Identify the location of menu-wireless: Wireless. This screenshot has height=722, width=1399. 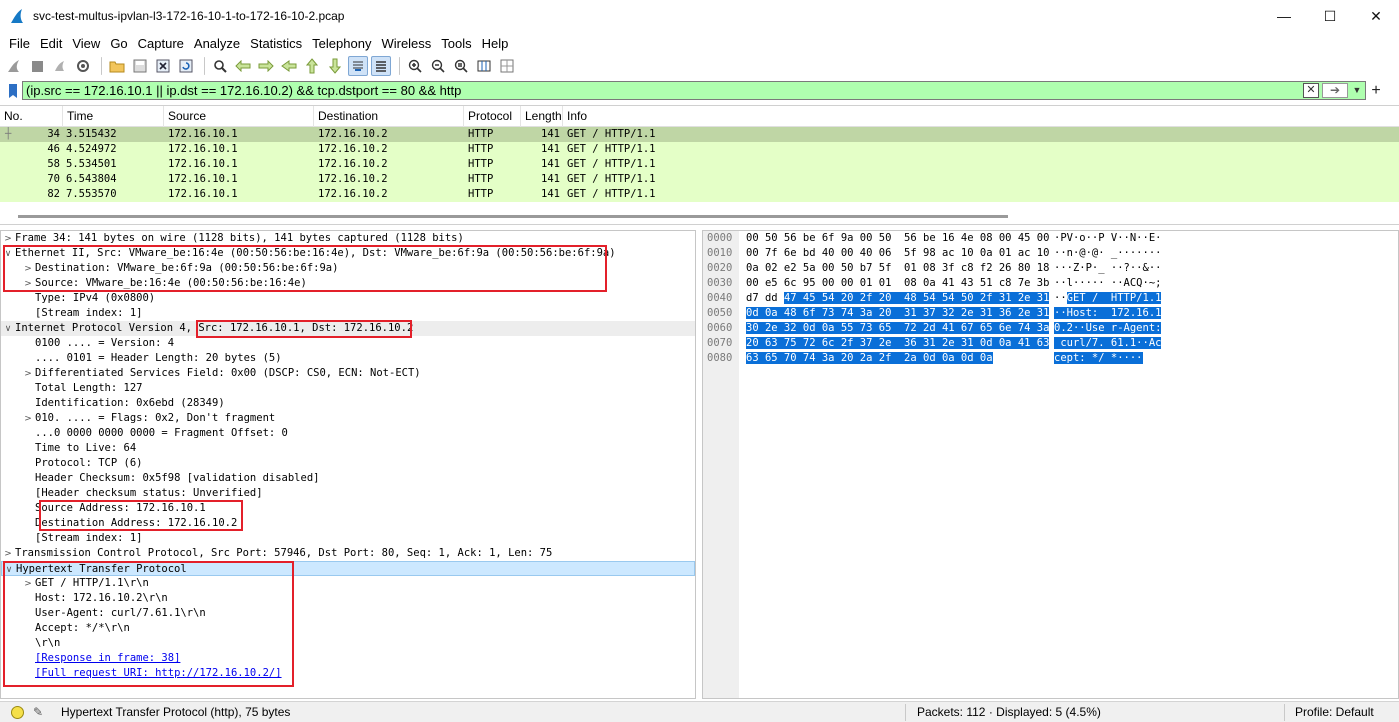
(406, 43).